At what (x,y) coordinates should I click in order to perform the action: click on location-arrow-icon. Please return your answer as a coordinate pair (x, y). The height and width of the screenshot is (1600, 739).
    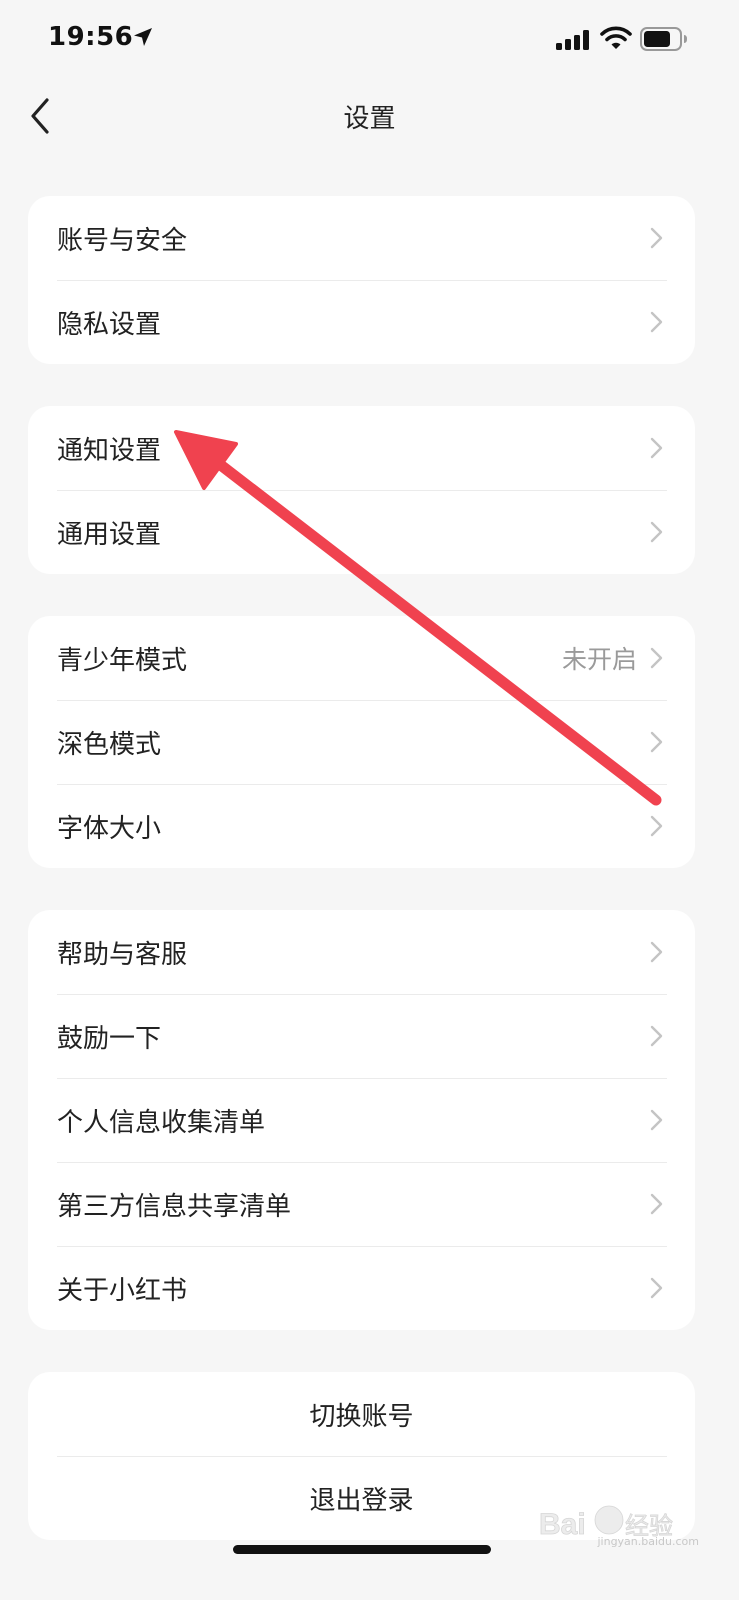
    Looking at the image, I should click on (143, 37).